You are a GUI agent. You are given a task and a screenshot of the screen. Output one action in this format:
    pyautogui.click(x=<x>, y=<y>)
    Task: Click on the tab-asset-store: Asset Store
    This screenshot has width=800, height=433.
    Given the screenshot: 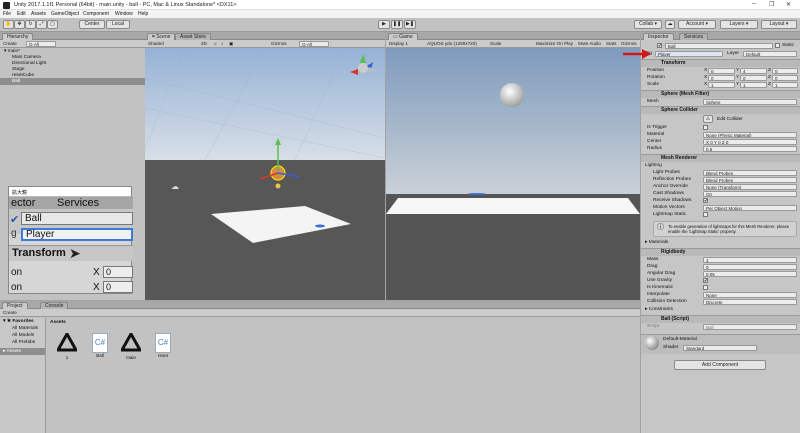 What is the action you would take?
    pyautogui.click(x=193, y=36)
    